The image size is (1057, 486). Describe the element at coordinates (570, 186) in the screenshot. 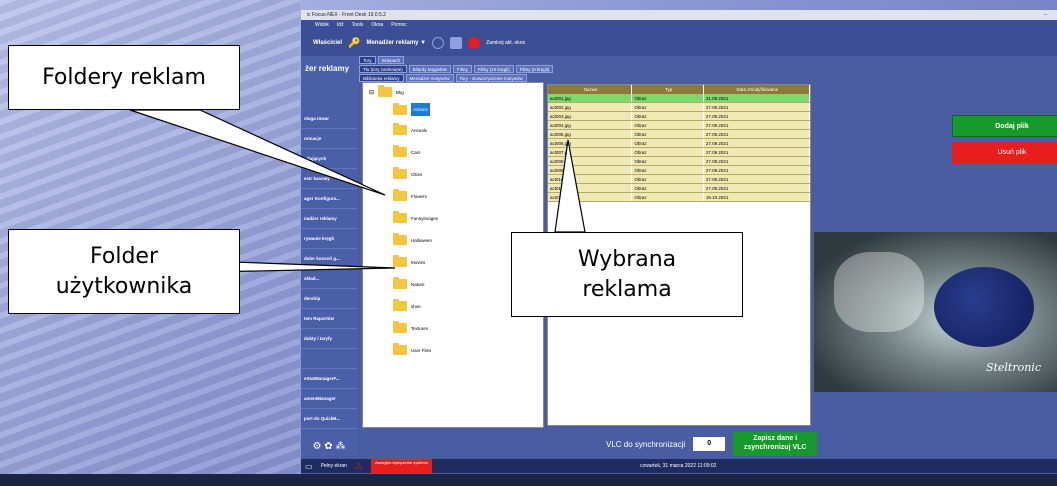

I see `callout-pointer-selected-ad` at that location.